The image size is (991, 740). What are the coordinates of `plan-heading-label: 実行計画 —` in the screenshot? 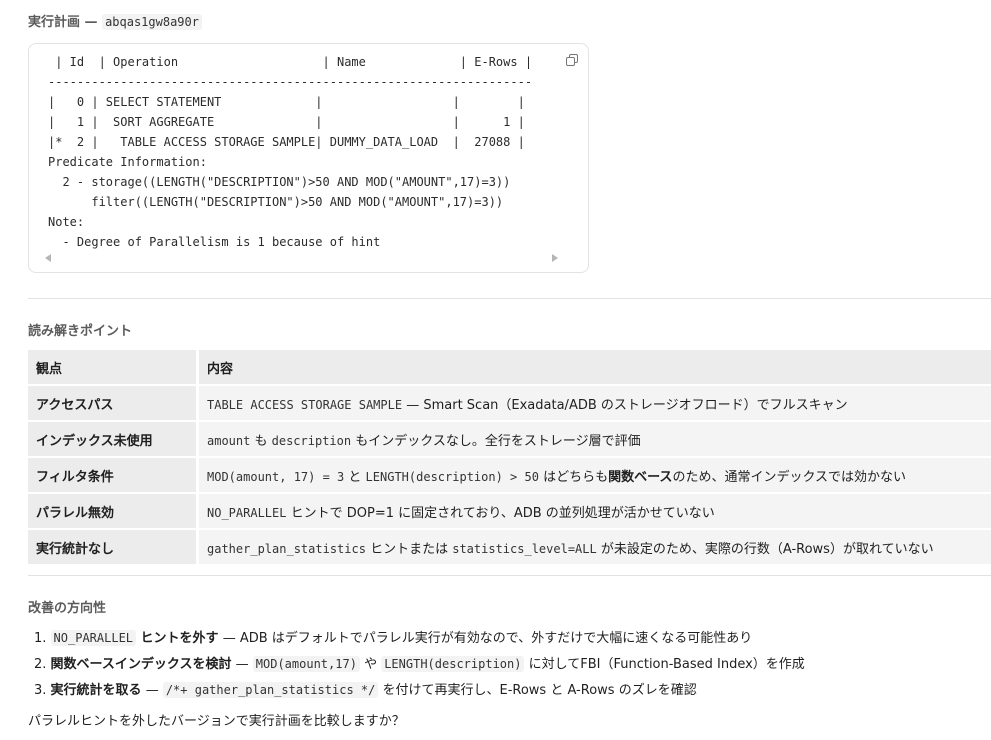 It's located at (63, 22).